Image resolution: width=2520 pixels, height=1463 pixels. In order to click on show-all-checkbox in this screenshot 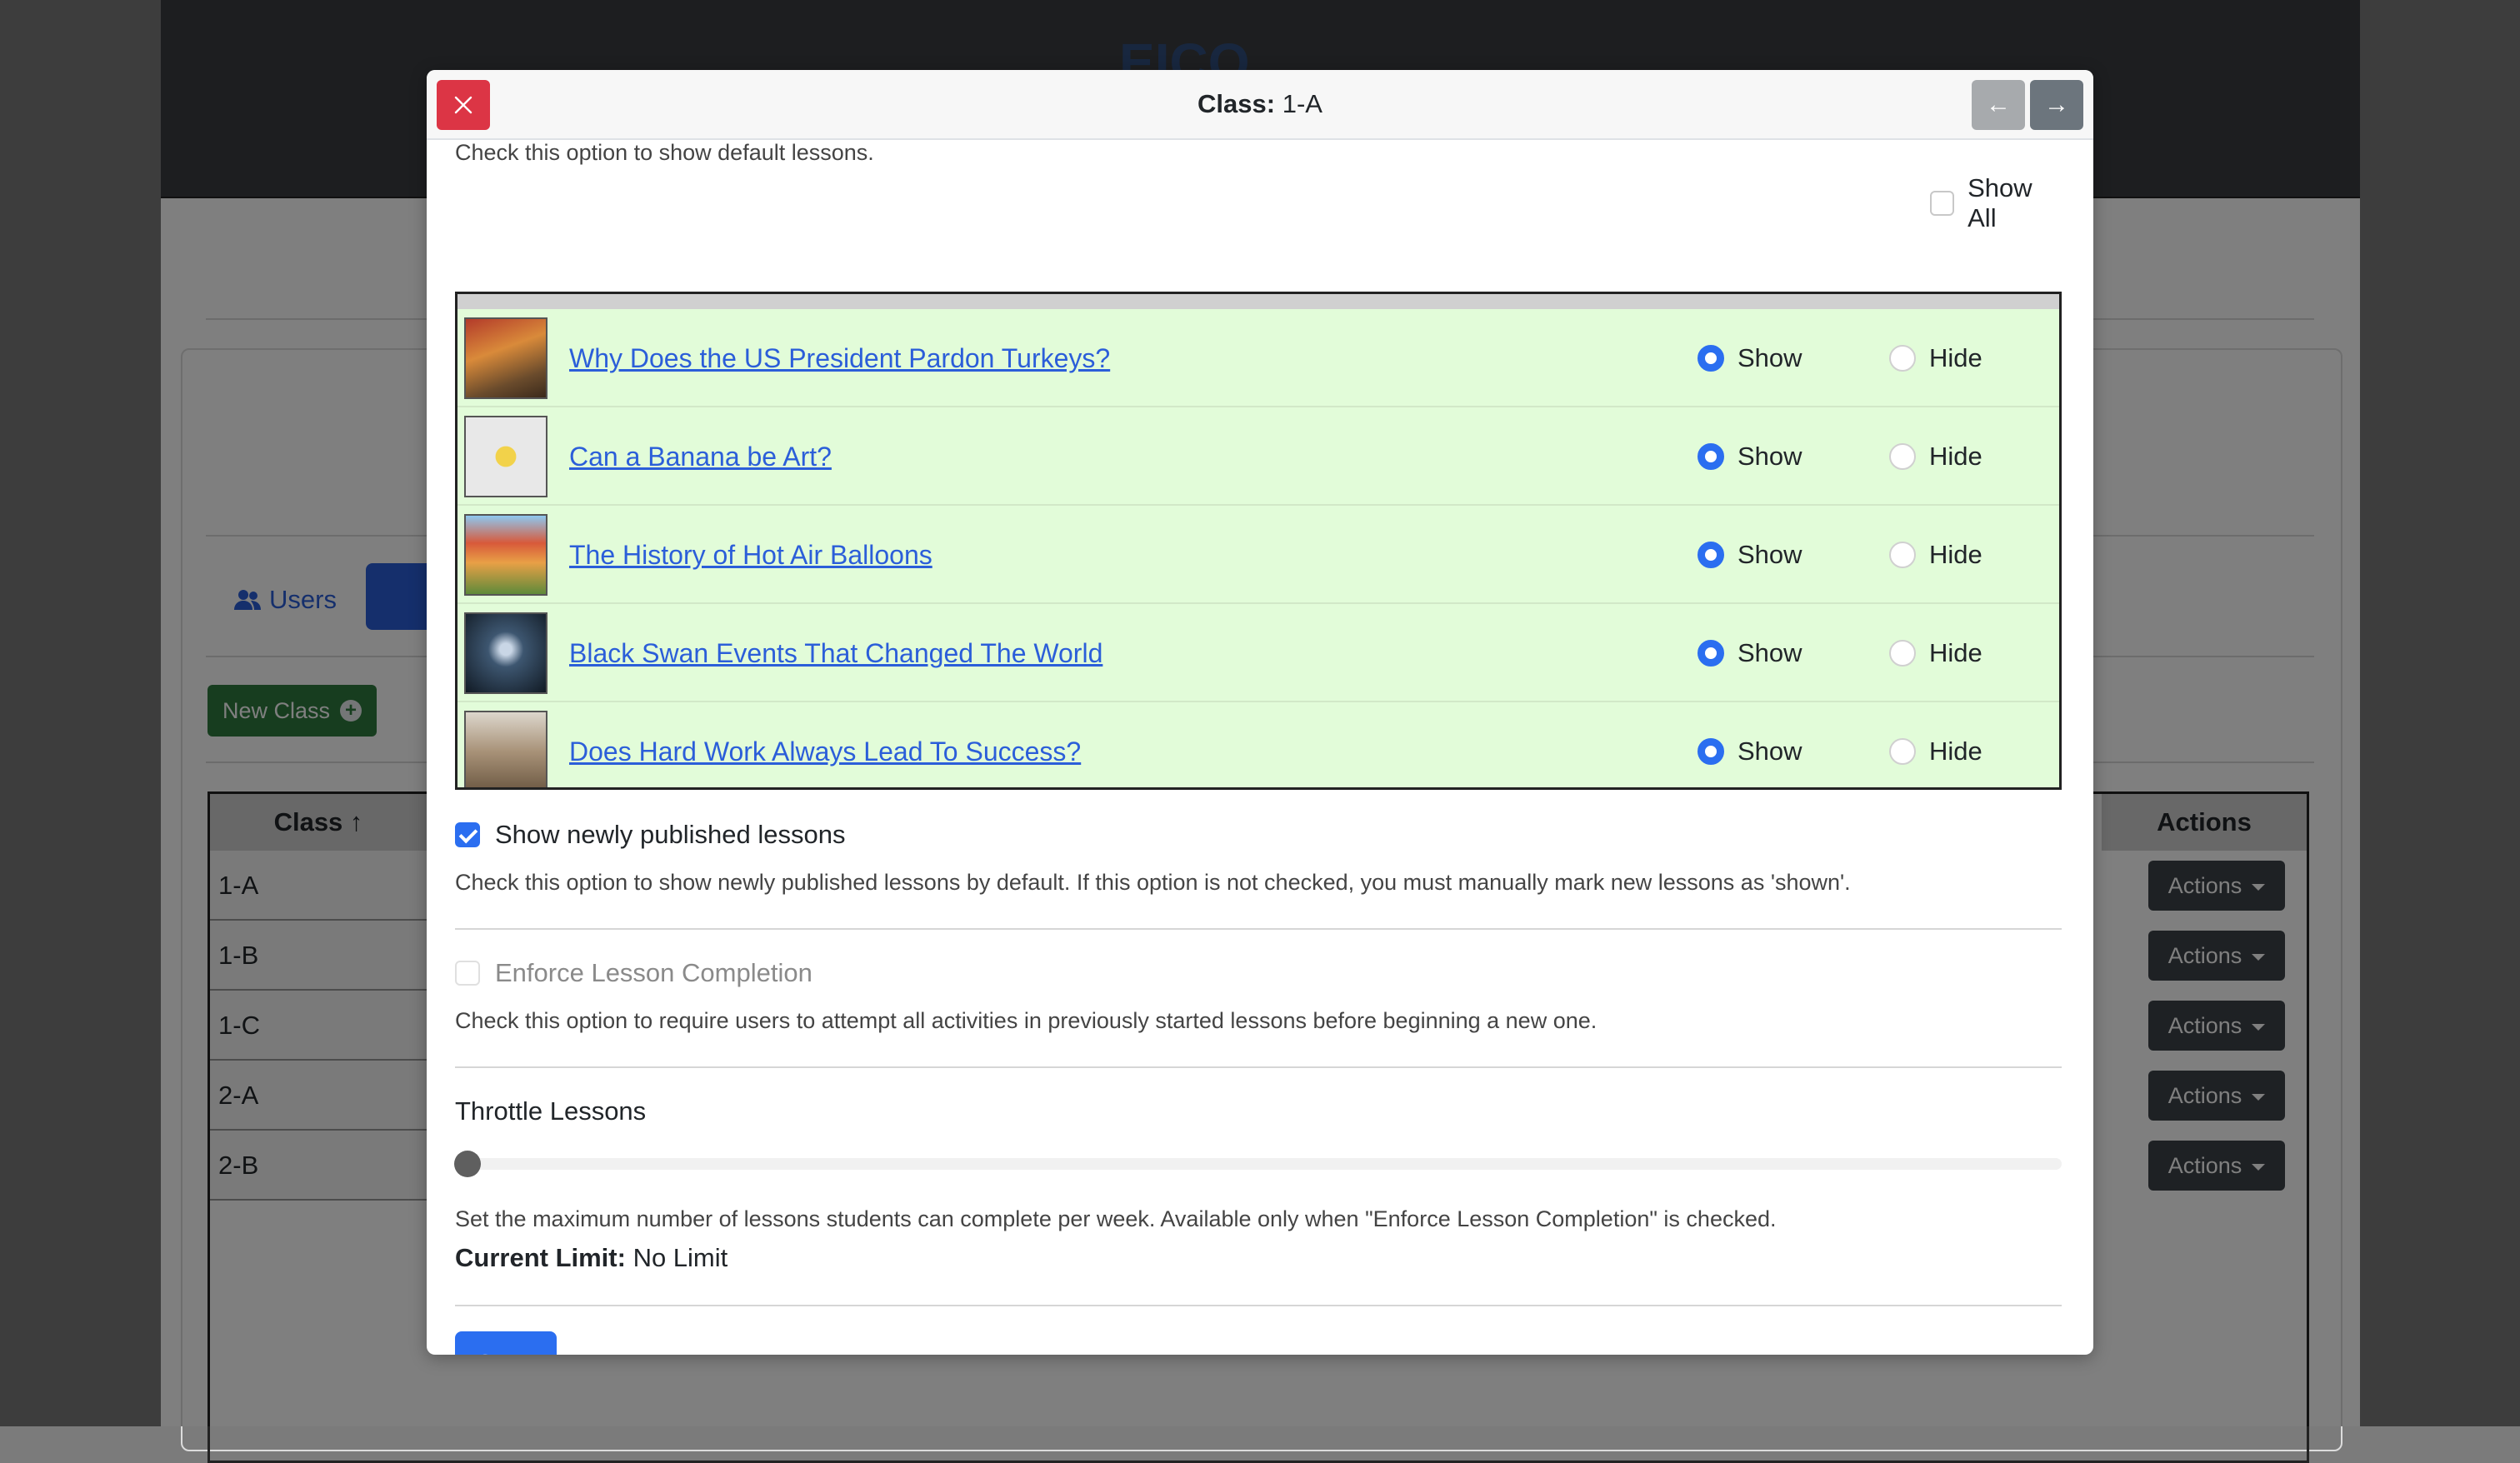, I will do `click(1942, 203)`.